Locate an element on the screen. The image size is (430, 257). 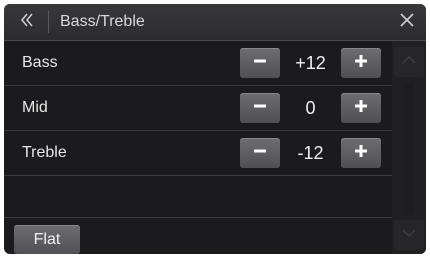
scrollbar is located at coordinates (409, 147).